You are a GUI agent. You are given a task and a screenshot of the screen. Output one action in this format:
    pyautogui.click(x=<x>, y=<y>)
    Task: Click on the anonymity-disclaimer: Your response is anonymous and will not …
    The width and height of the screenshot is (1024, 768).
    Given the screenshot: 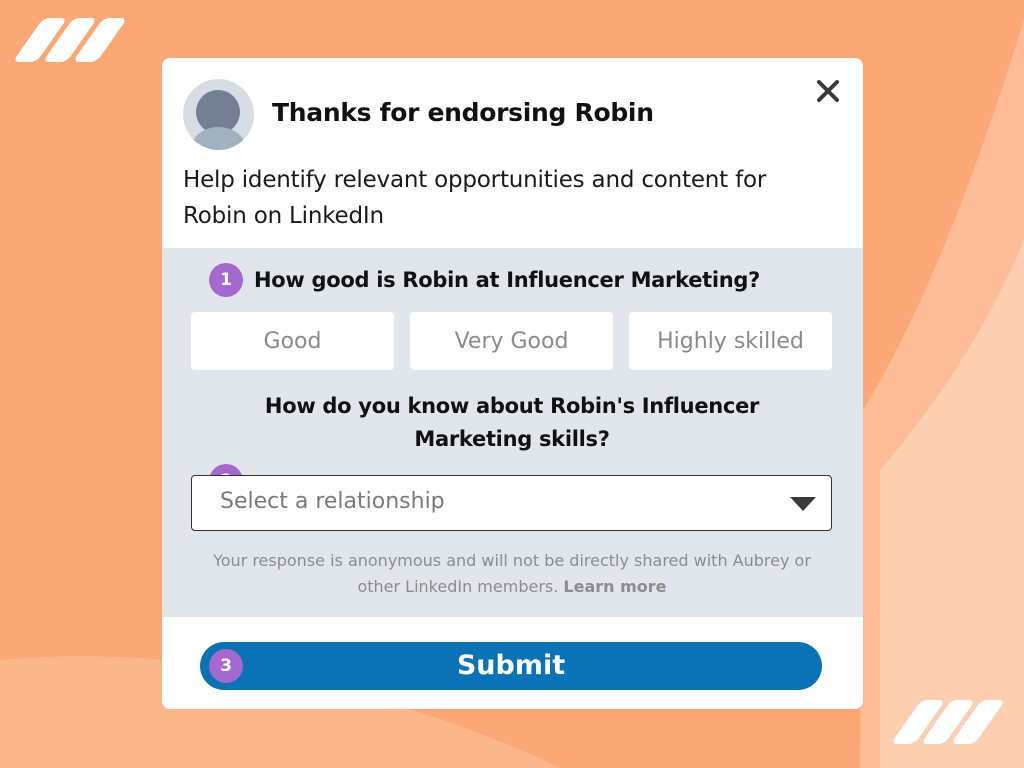 What is the action you would take?
    pyautogui.click(x=512, y=574)
    